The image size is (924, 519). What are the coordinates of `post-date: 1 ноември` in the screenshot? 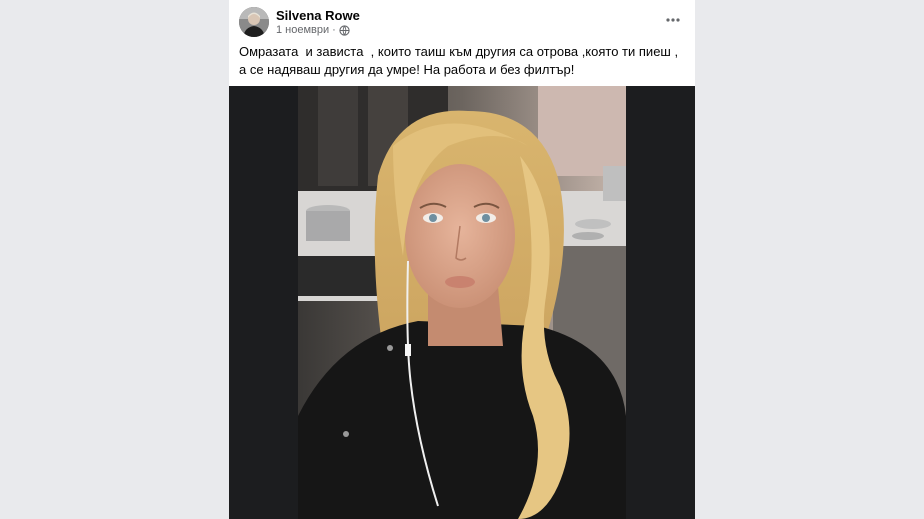 It's located at (302, 30).